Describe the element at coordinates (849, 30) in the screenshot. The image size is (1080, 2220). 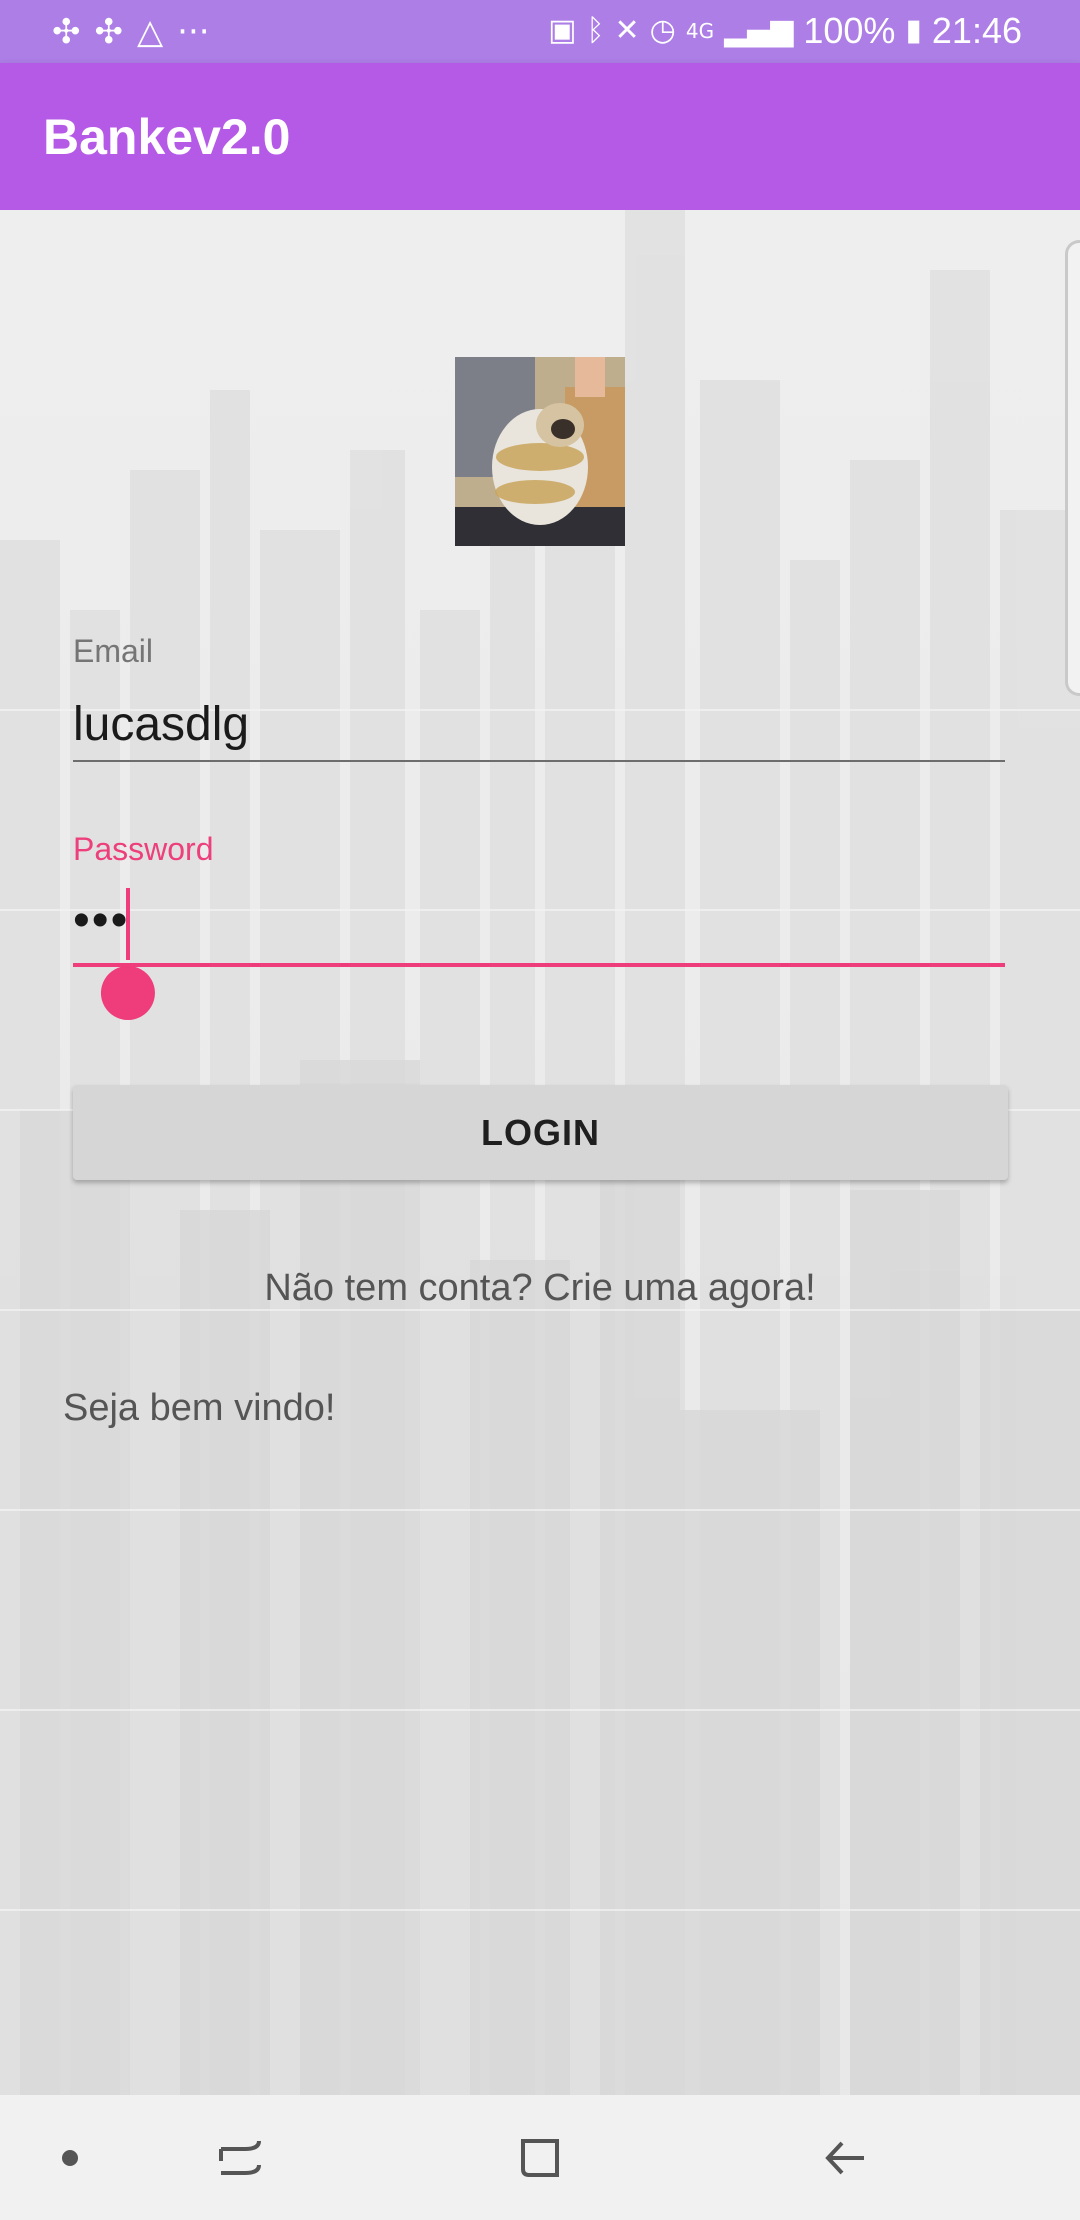
I see `battery-percent: 100%` at that location.